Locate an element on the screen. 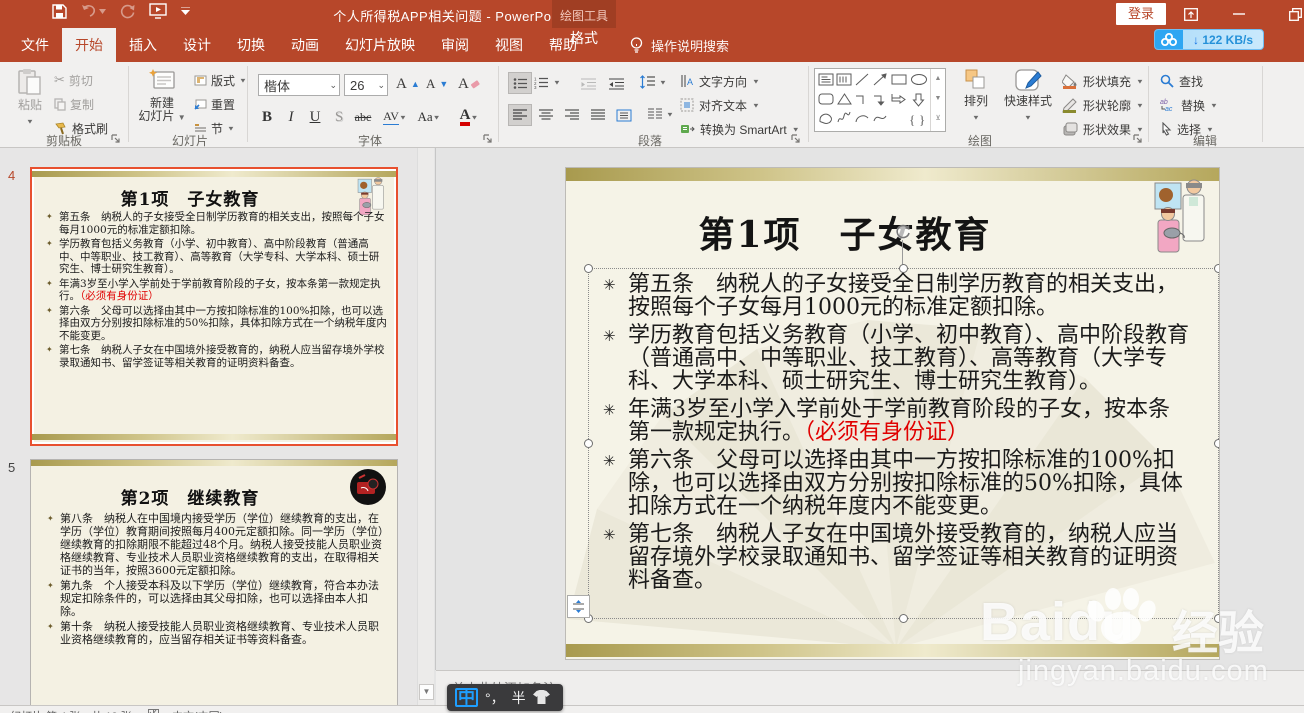 This screenshot has height=713, width=1304. increase-indent-icon is located at coordinates (616, 83).